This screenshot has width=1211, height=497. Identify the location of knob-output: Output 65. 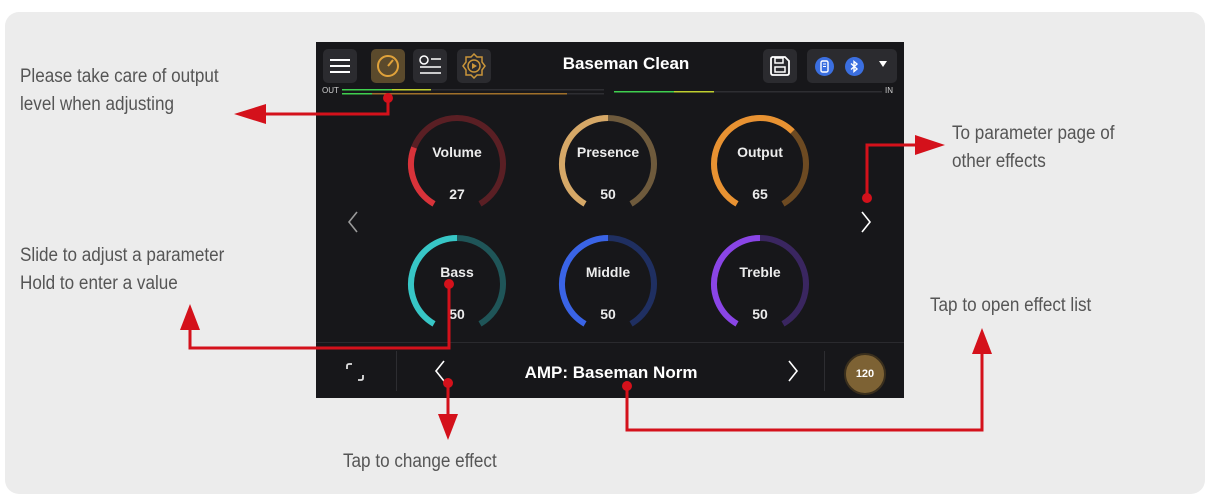
(763, 167).